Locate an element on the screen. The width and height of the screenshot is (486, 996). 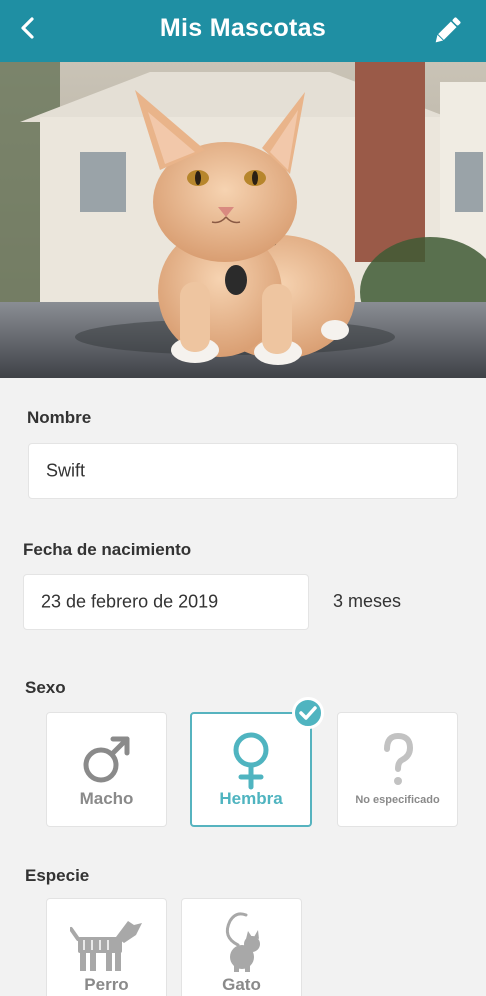
selected-check-badge is located at coordinates (308, 713).